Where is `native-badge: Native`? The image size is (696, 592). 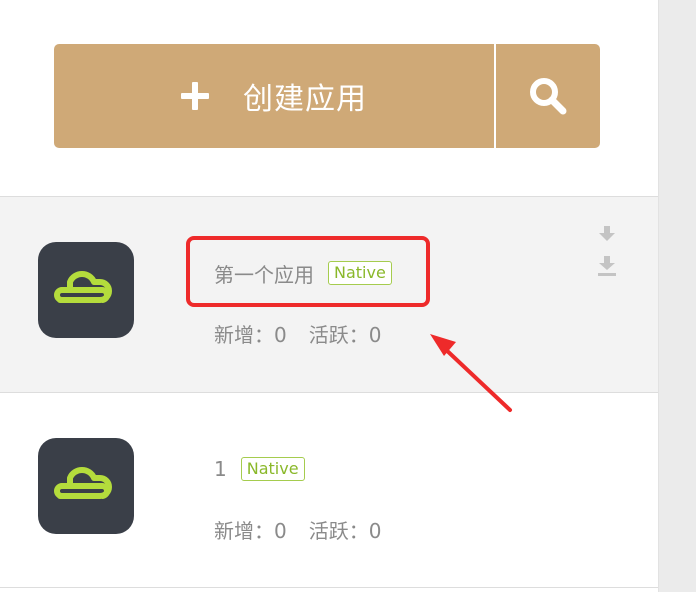
native-badge: Native is located at coordinates (272, 469).